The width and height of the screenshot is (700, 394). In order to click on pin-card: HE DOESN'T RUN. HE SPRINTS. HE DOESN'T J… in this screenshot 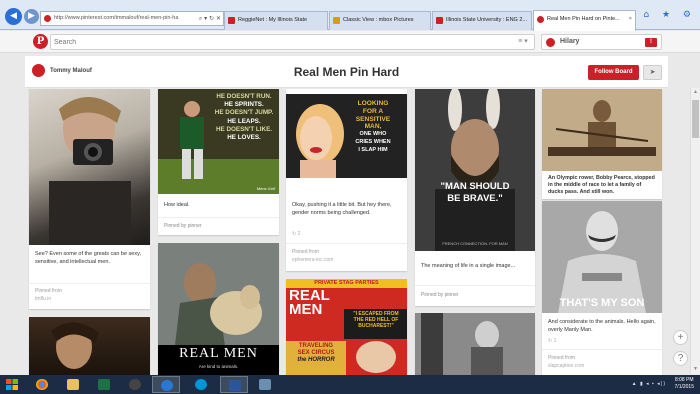, I will do `click(218, 162)`.